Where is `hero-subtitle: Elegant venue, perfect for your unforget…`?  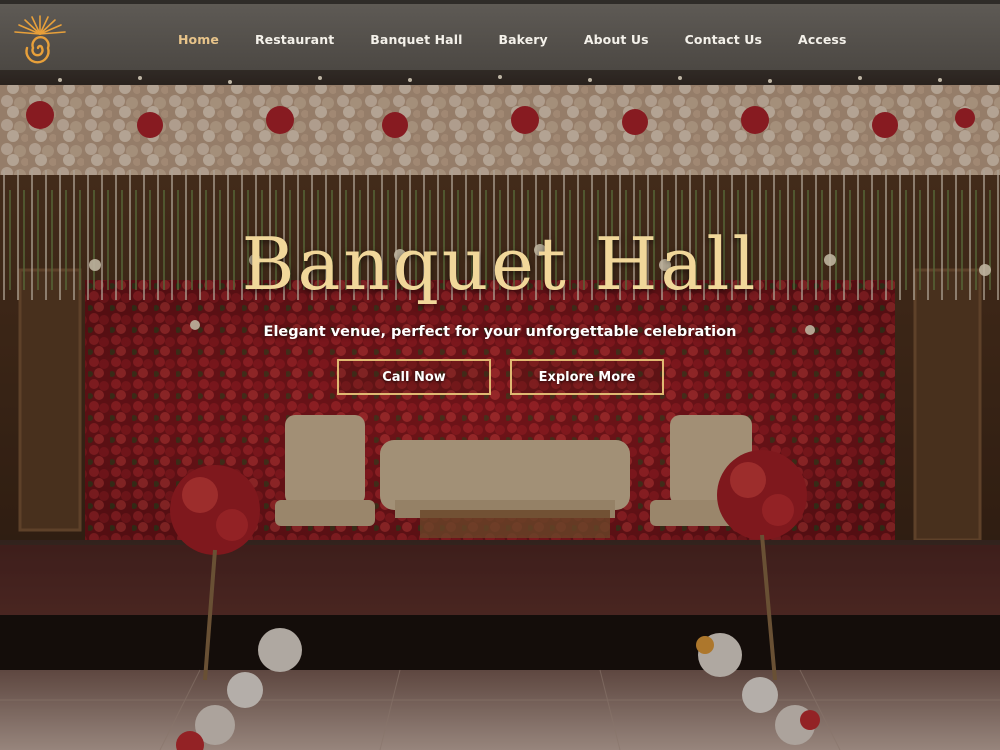 hero-subtitle: Elegant venue, perfect for your unforget… is located at coordinates (500, 332).